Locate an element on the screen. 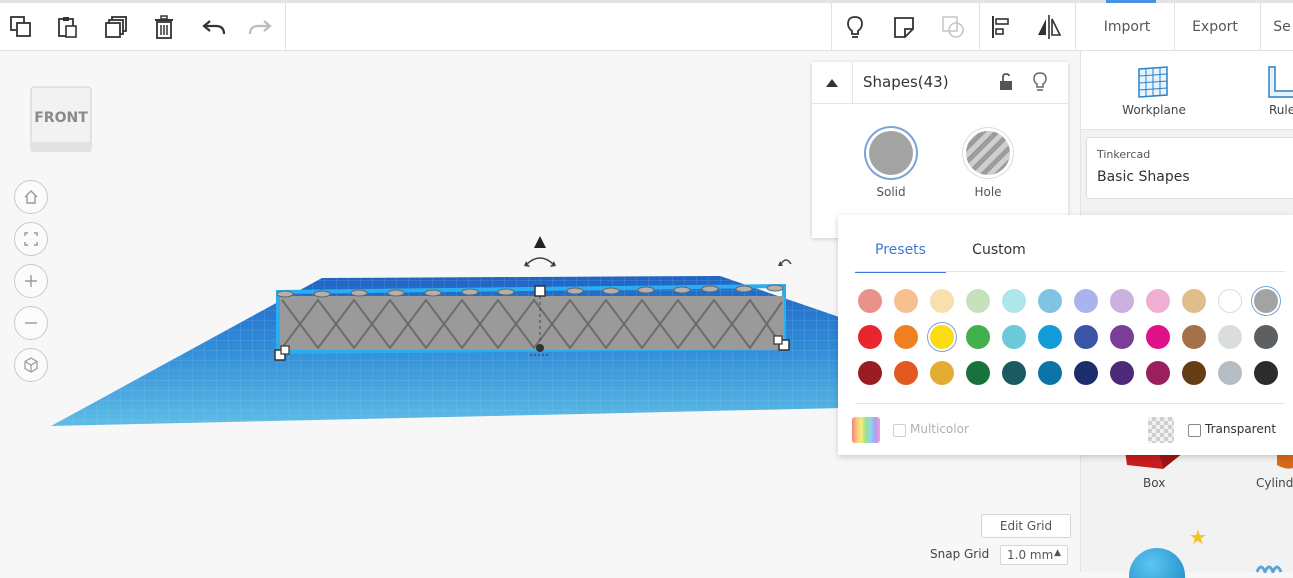 The height and width of the screenshot is (578, 1293). row-divider is located at coordinates (1070, 403).